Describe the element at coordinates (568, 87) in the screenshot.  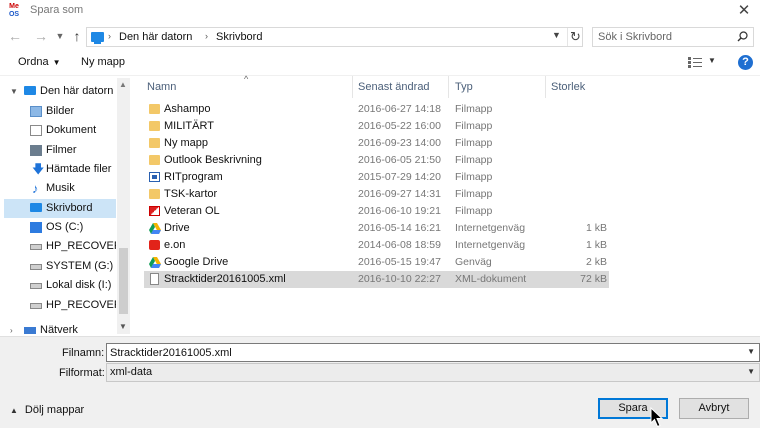
I see `column-header-size: Storlek` at that location.